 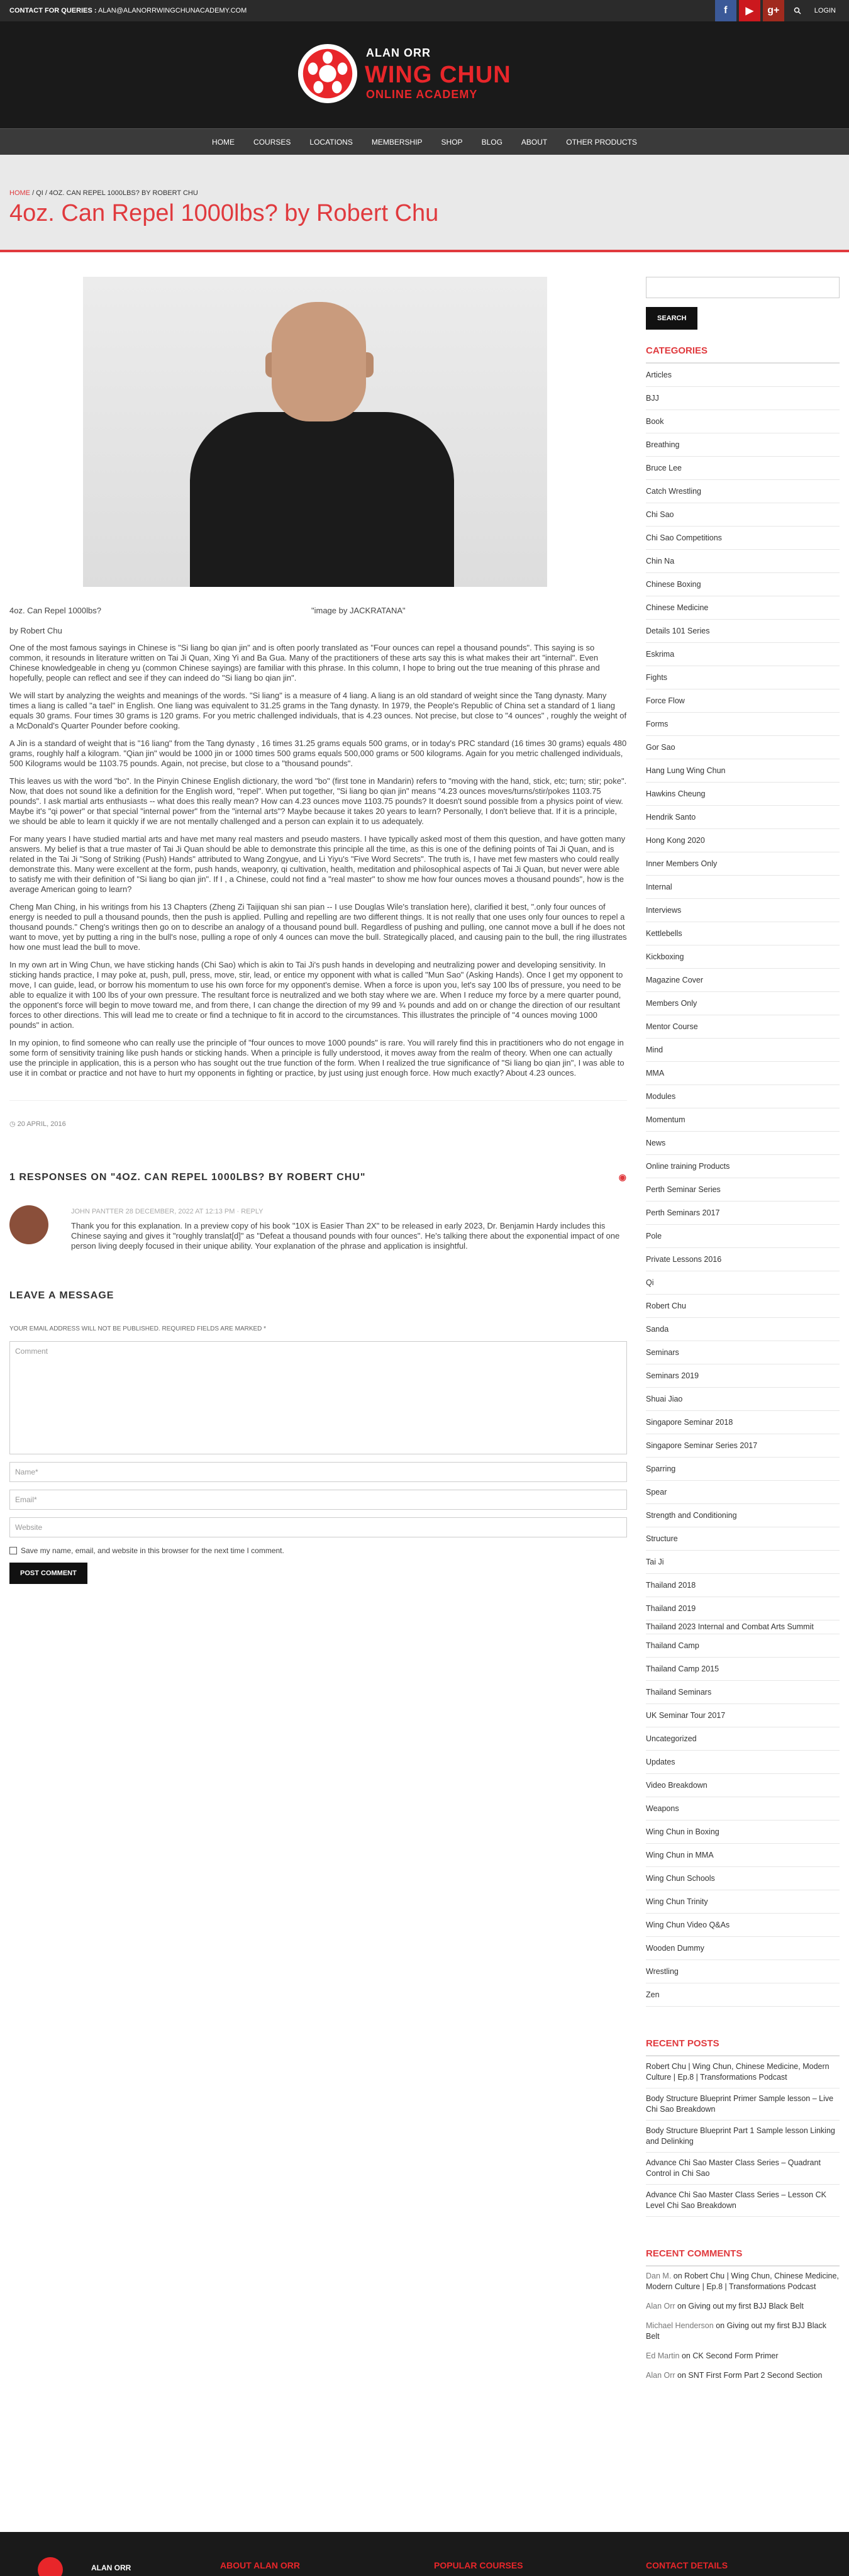 I want to click on category-link: Video Breakdown, so click(x=743, y=1785).